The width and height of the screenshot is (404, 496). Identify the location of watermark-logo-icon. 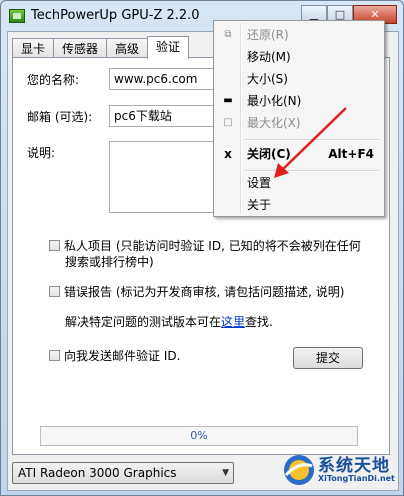
(299, 470).